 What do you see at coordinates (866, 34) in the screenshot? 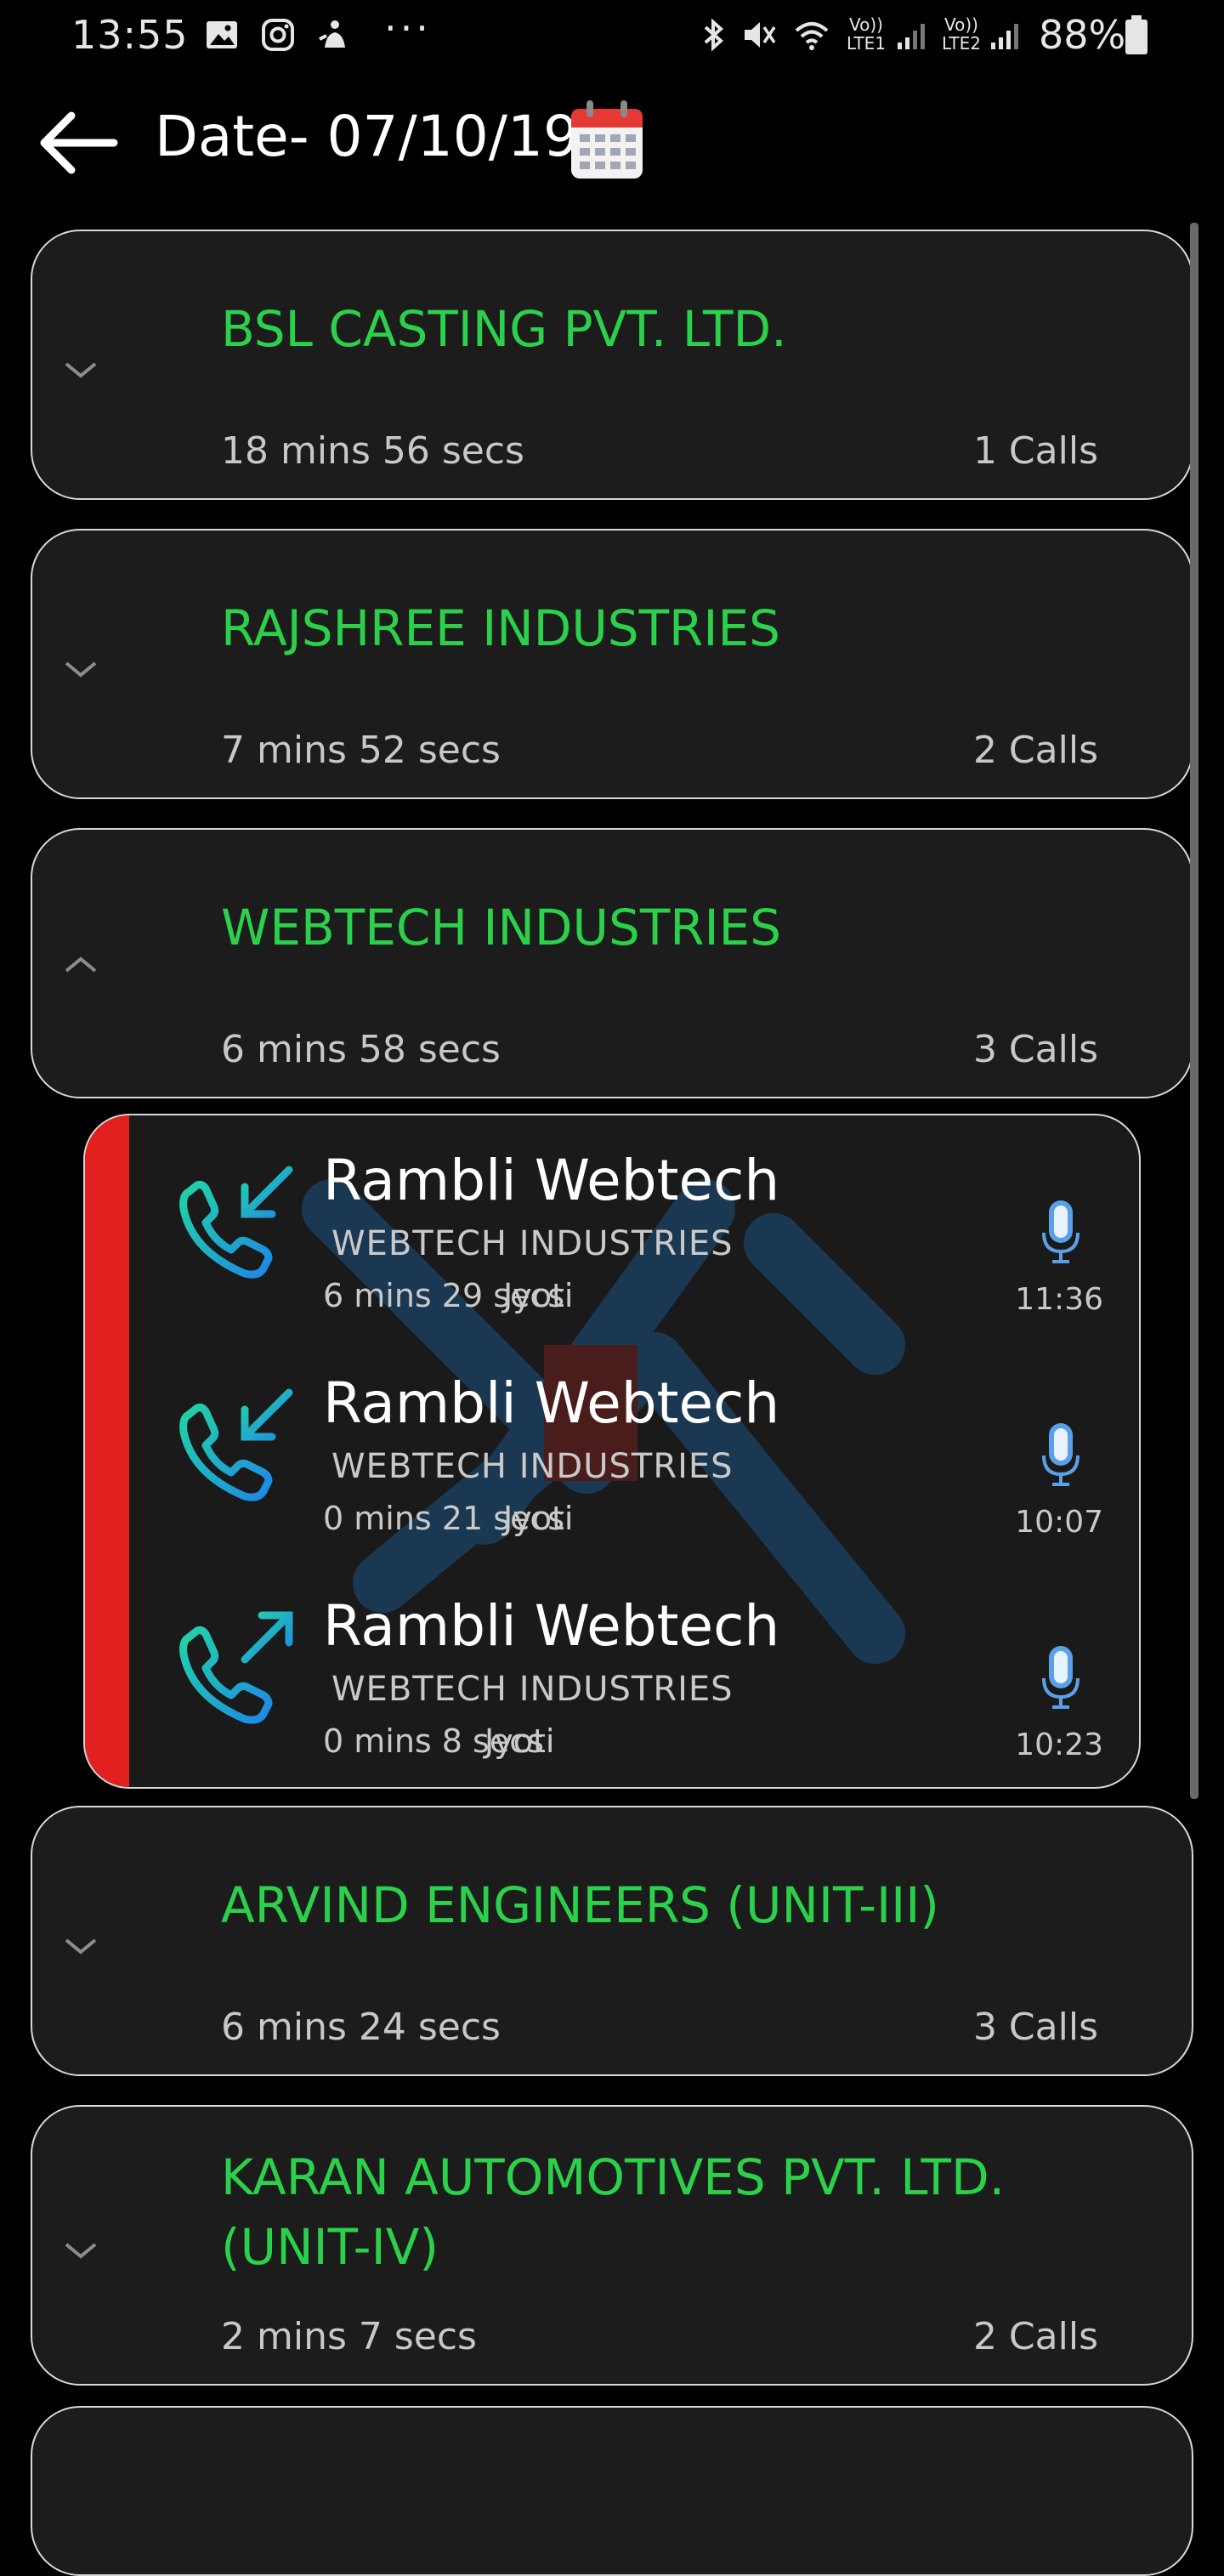
I see `lte1-indicator: Vo)) LTE1` at bounding box center [866, 34].